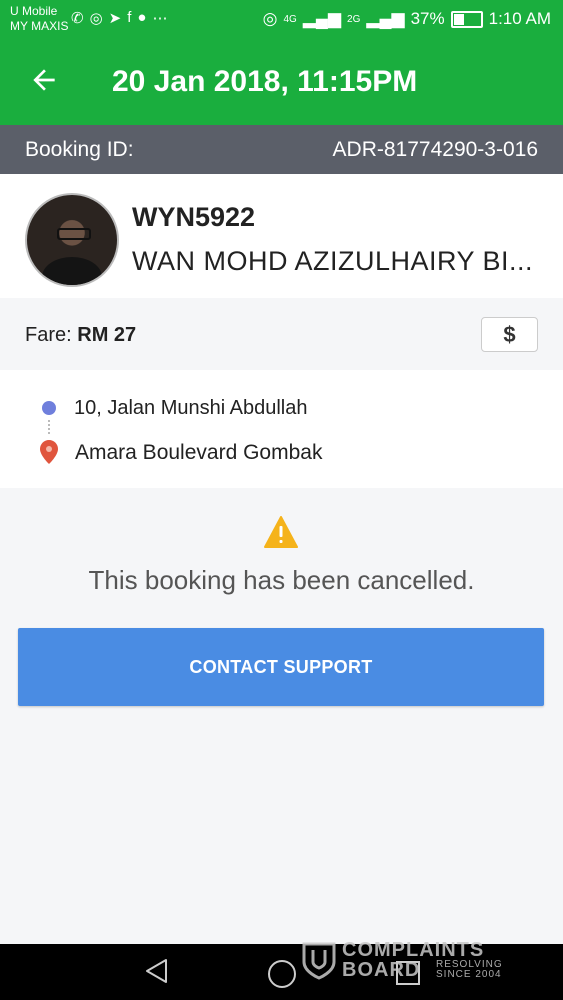  I want to click on cancellation-message: This booking has been cancelled., so click(281, 580).